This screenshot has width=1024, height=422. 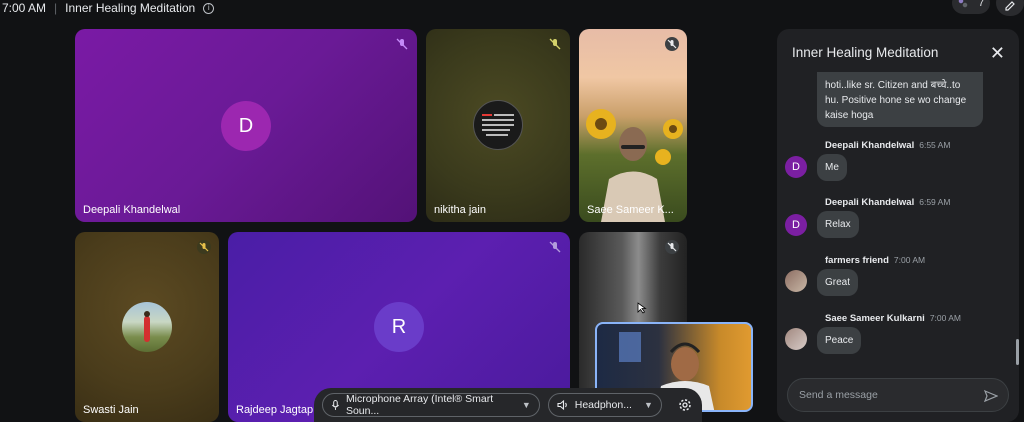 I want to click on participant-tile-nikitha: nikitha jain, so click(x=498, y=125).